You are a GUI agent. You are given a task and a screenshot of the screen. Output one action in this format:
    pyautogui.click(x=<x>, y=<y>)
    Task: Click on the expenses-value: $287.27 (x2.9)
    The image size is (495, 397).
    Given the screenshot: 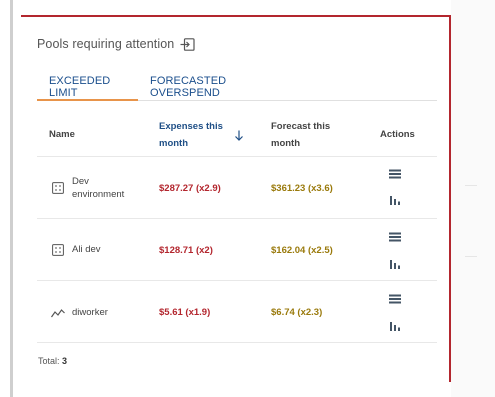 What is the action you would take?
    pyautogui.click(x=190, y=188)
    